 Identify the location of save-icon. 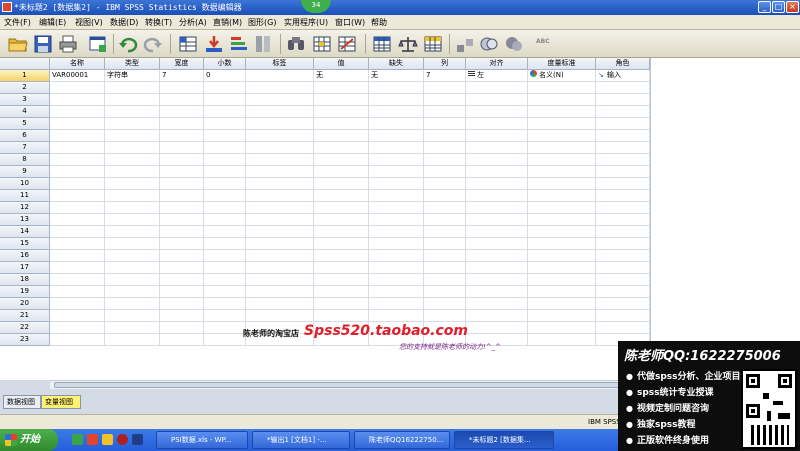
(43, 44).